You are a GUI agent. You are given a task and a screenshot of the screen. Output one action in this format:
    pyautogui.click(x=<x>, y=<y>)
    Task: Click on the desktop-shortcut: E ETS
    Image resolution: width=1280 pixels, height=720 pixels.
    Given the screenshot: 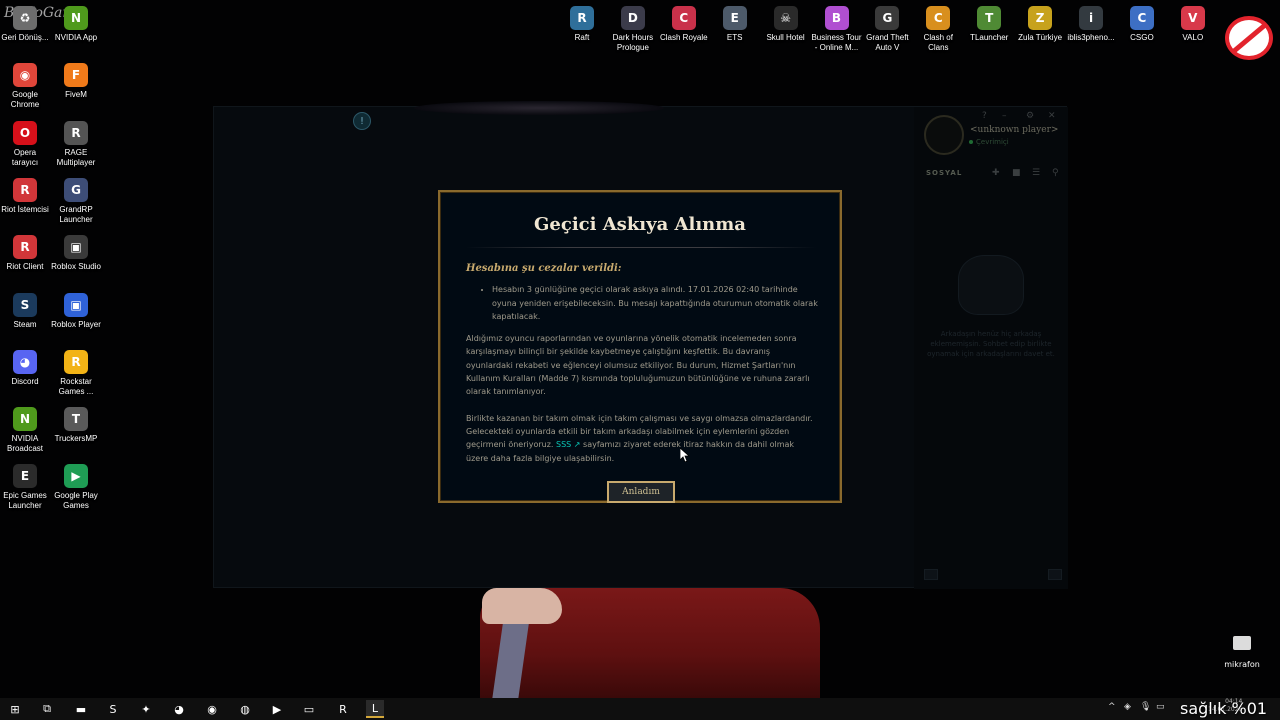 What is the action you would take?
    pyautogui.click(x=735, y=24)
    